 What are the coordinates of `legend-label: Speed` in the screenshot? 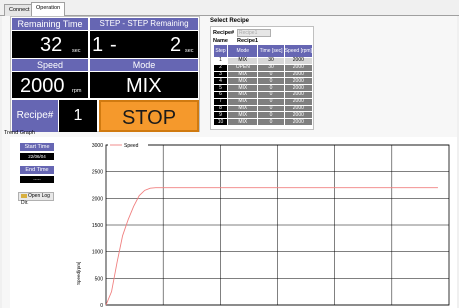 It's located at (131, 146).